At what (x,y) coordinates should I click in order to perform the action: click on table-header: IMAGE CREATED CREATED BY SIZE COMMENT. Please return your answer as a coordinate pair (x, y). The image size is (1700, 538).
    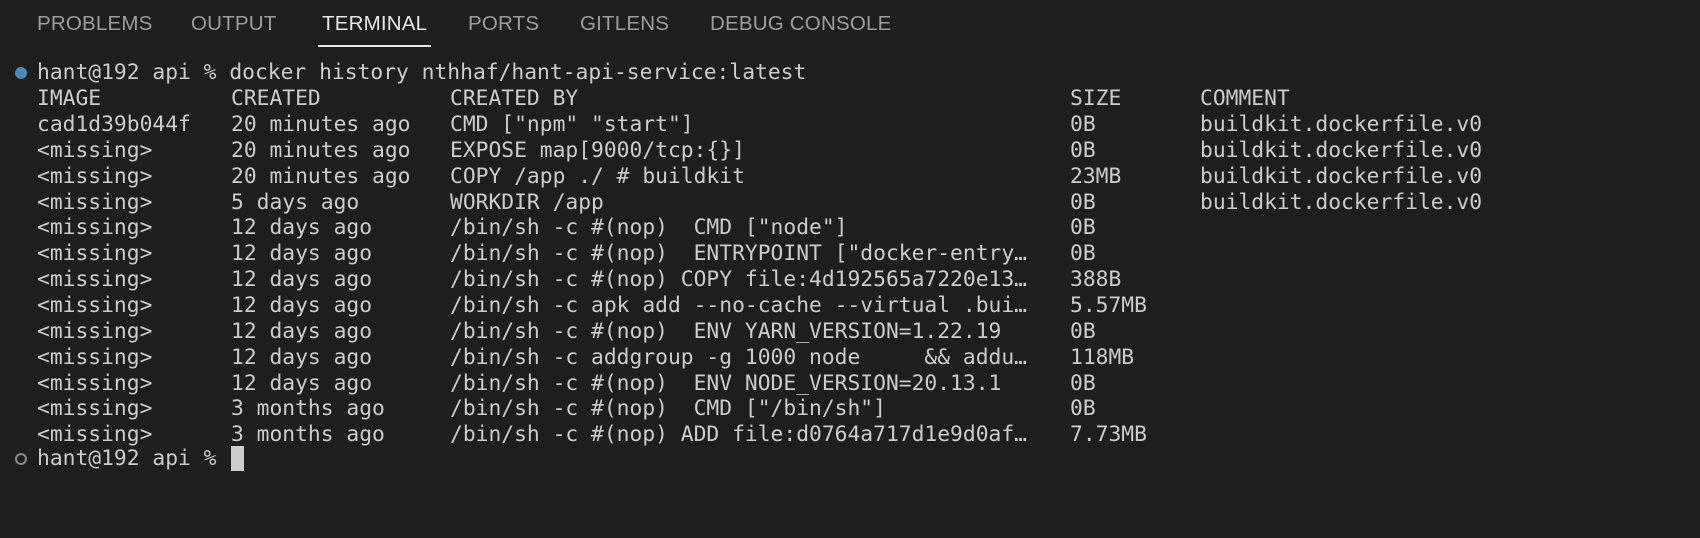
    Looking at the image, I should click on (850, 99).